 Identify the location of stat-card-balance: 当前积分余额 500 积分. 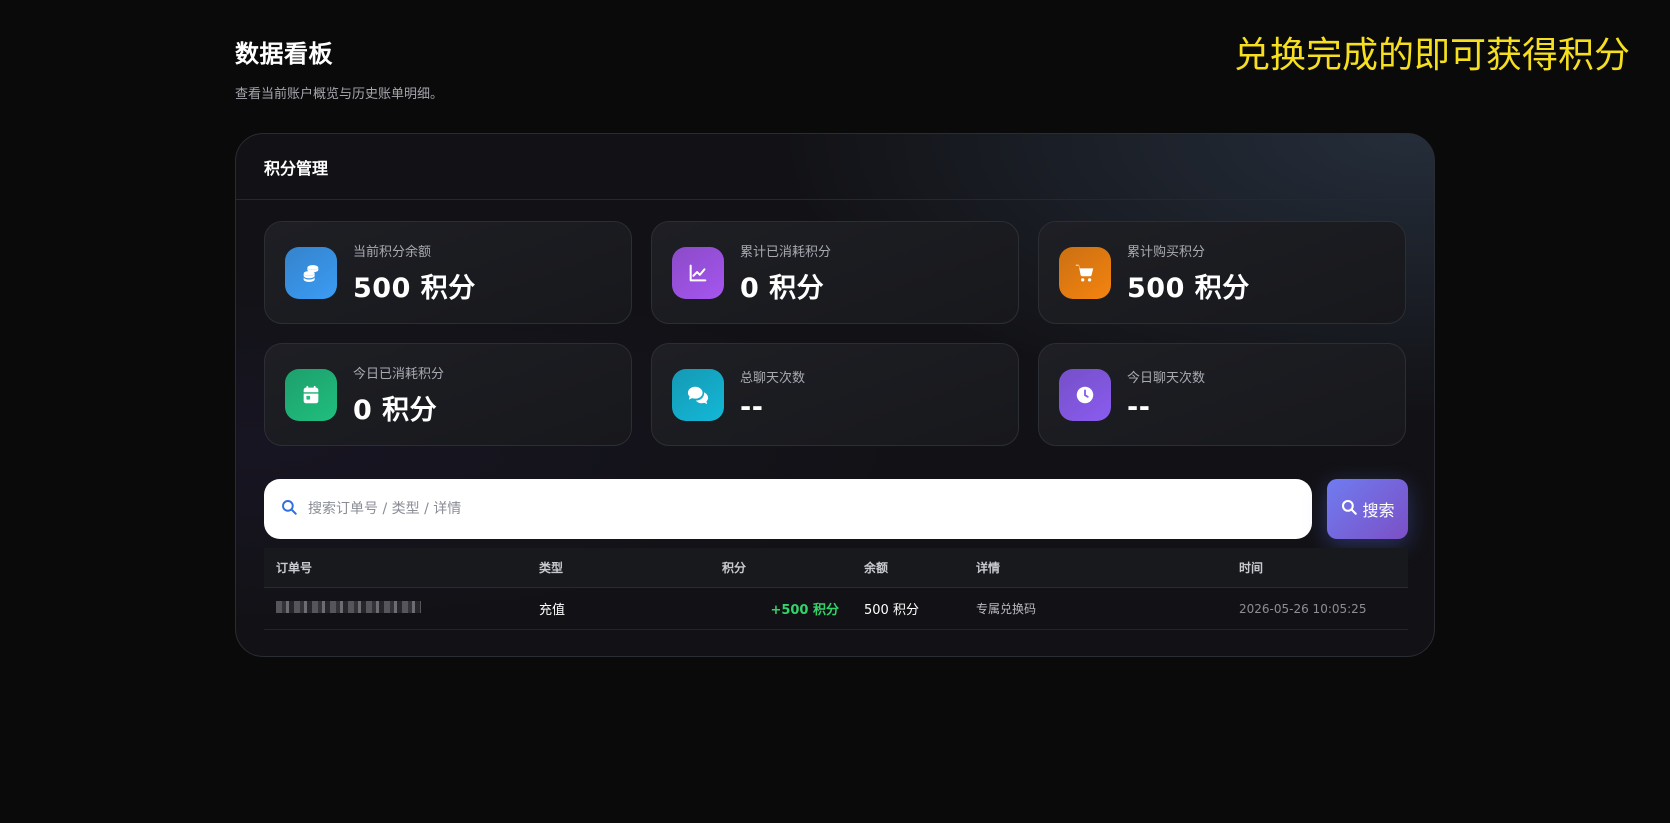
(448, 272).